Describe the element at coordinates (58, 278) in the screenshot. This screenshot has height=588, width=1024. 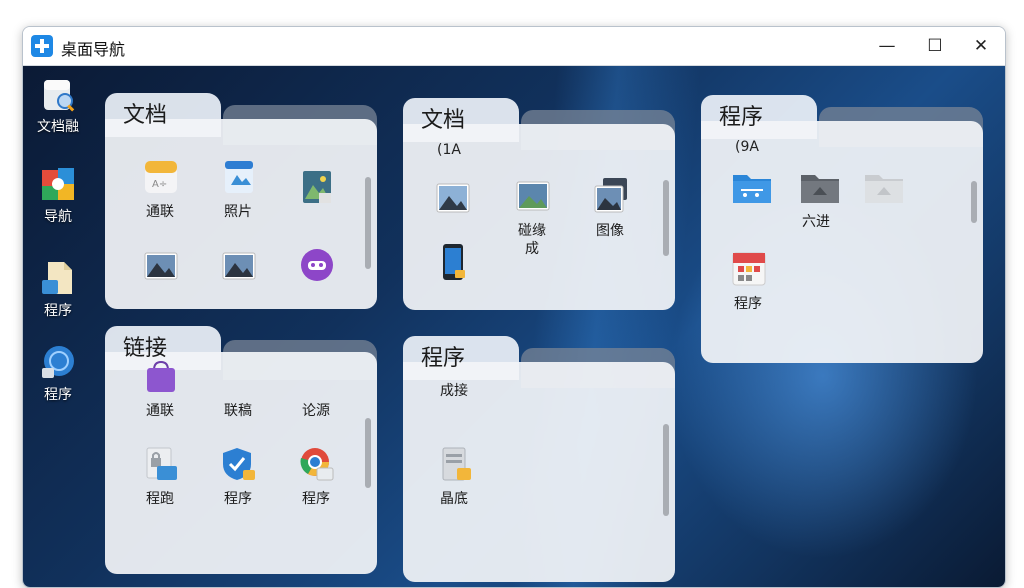
I see `document-icon` at that location.